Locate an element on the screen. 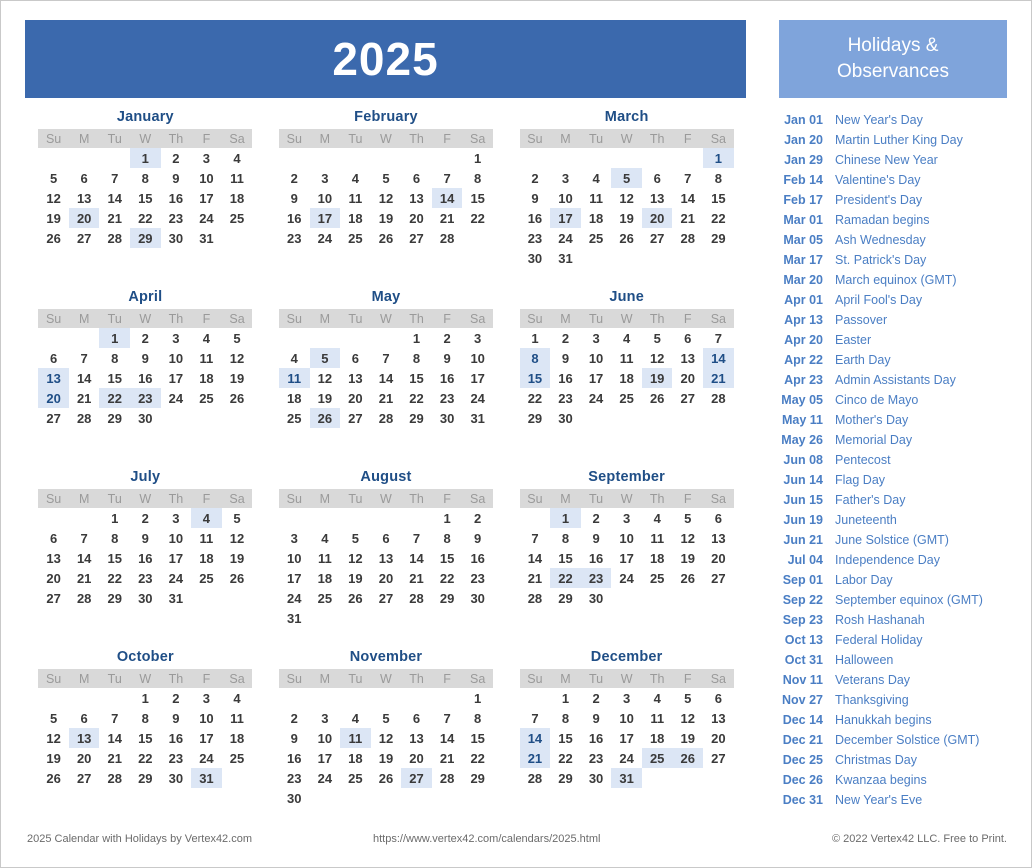  day-cell-highlighted: 17 is located at coordinates (565, 218).